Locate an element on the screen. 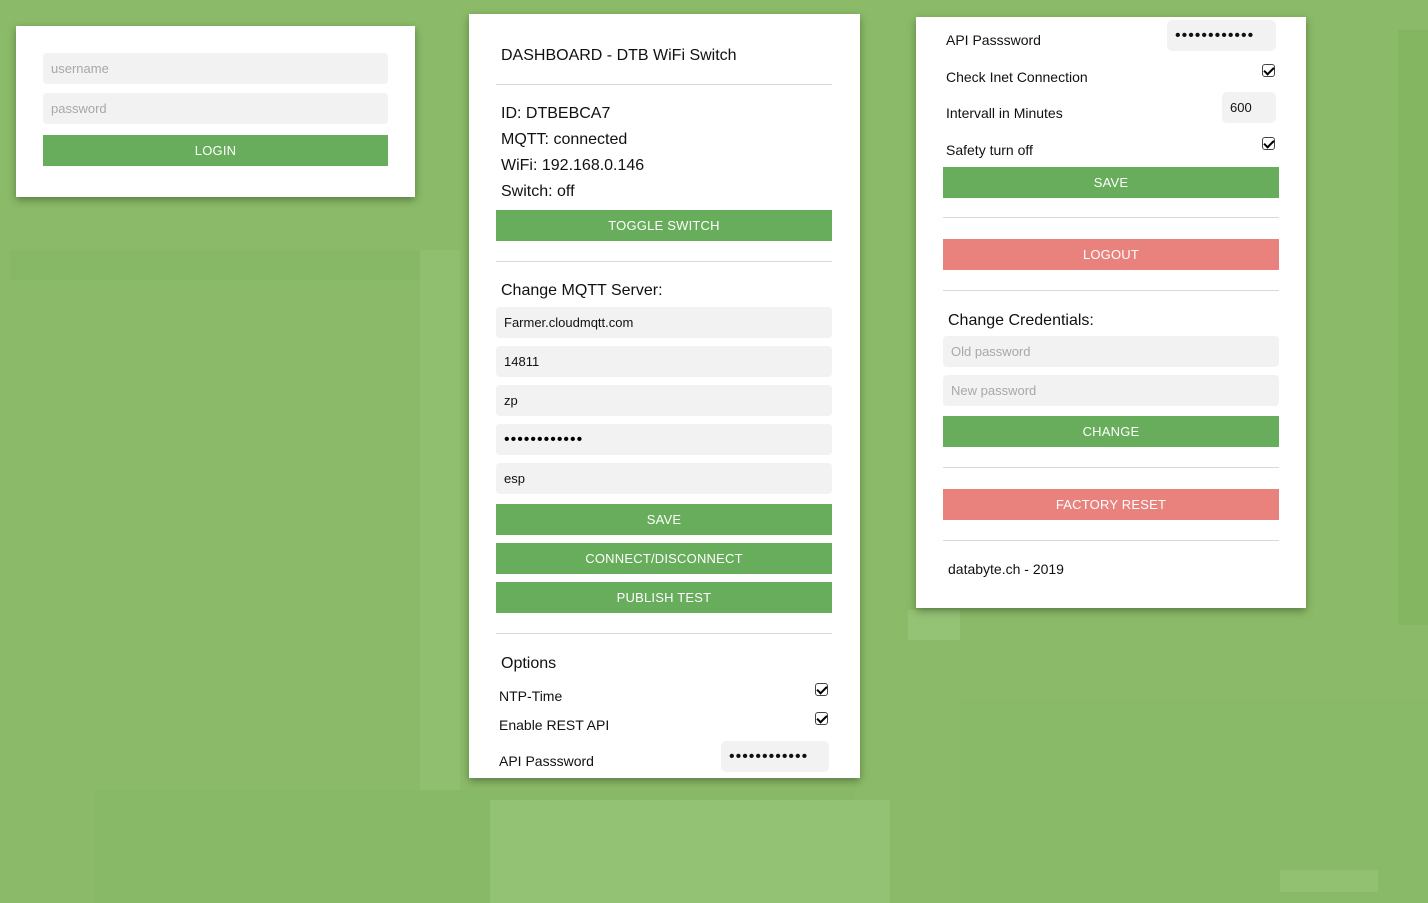 The height and width of the screenshot is (903, 1428). switch-status: Switch: off is located at coordinates (538, 191).